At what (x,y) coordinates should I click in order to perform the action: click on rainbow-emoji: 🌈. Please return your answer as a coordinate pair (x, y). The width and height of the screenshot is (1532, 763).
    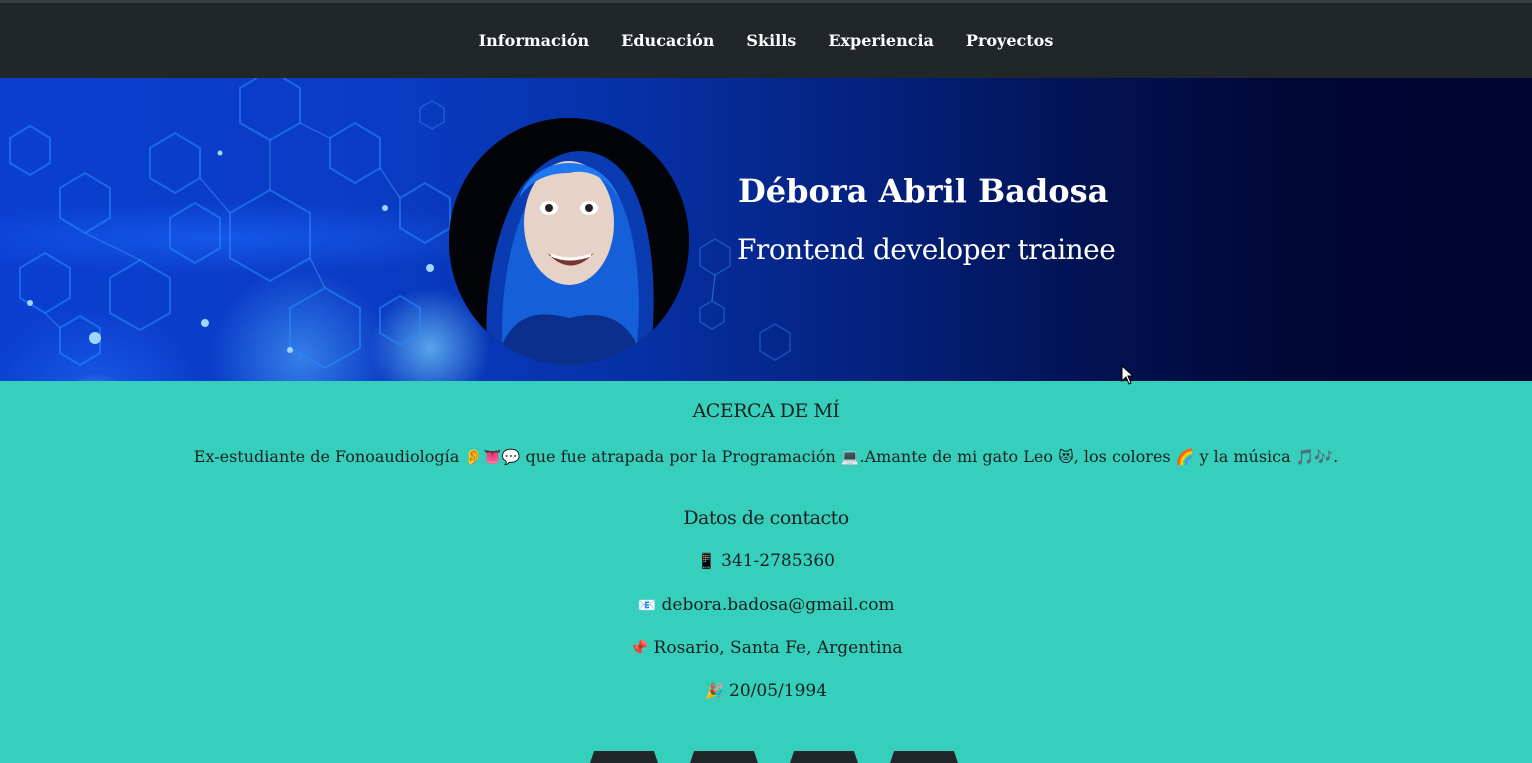
    Looking at the image, I should click on (1185, 457).